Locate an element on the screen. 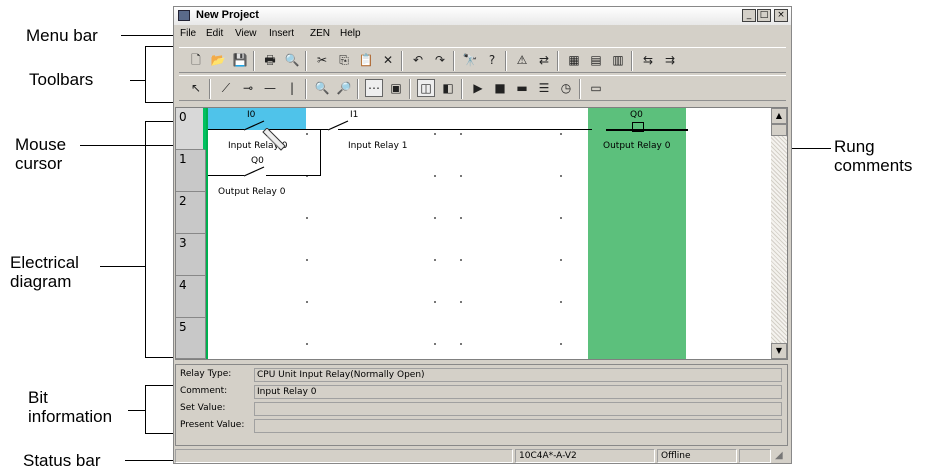 The height and width of the screenshot is (470, 933). close-button: × is located at coordinates (781, 15).